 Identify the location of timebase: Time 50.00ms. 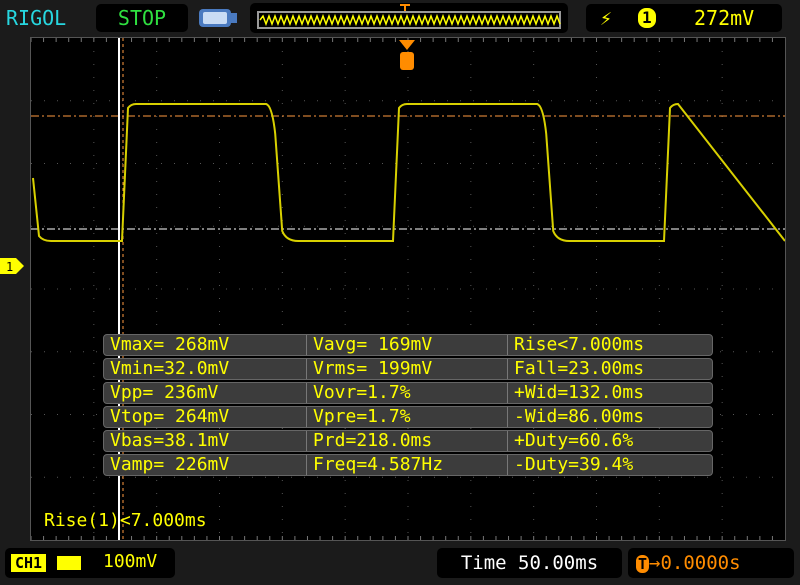
(529, 563).